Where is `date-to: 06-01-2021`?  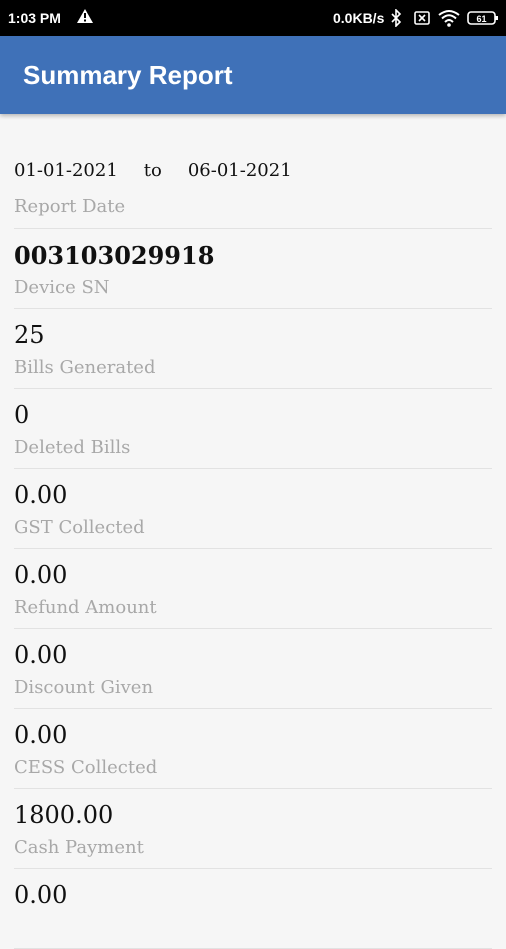
date-to: 06-01-2021 is located at coordinates (239, 170).